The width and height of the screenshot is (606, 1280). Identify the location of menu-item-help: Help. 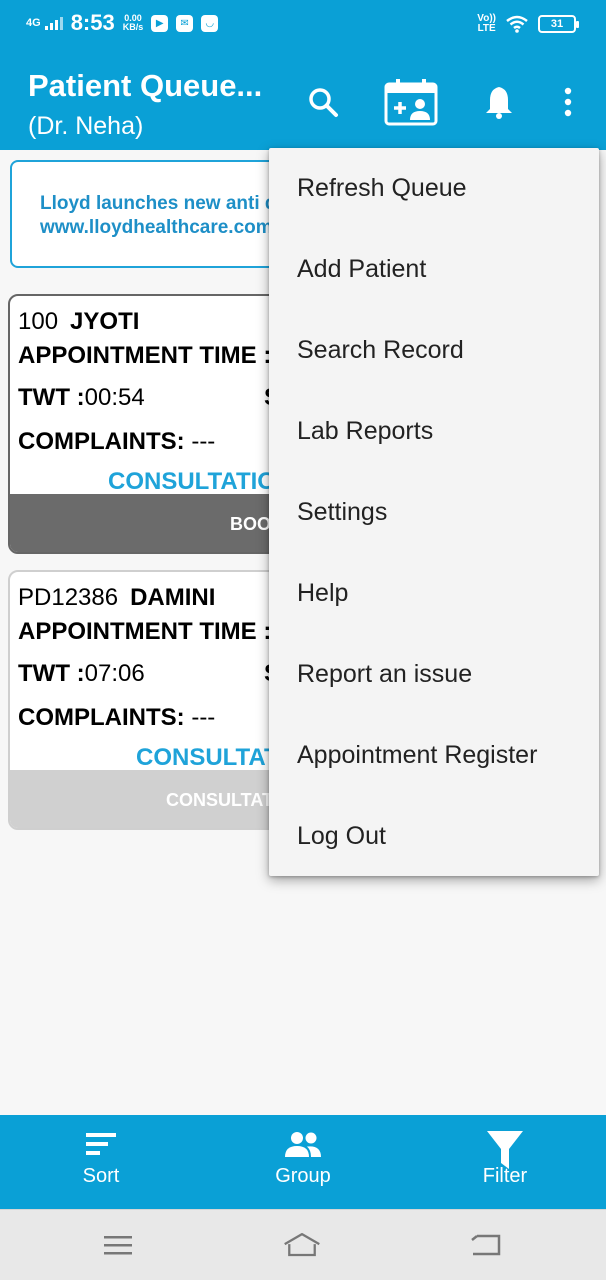
(434, 593).